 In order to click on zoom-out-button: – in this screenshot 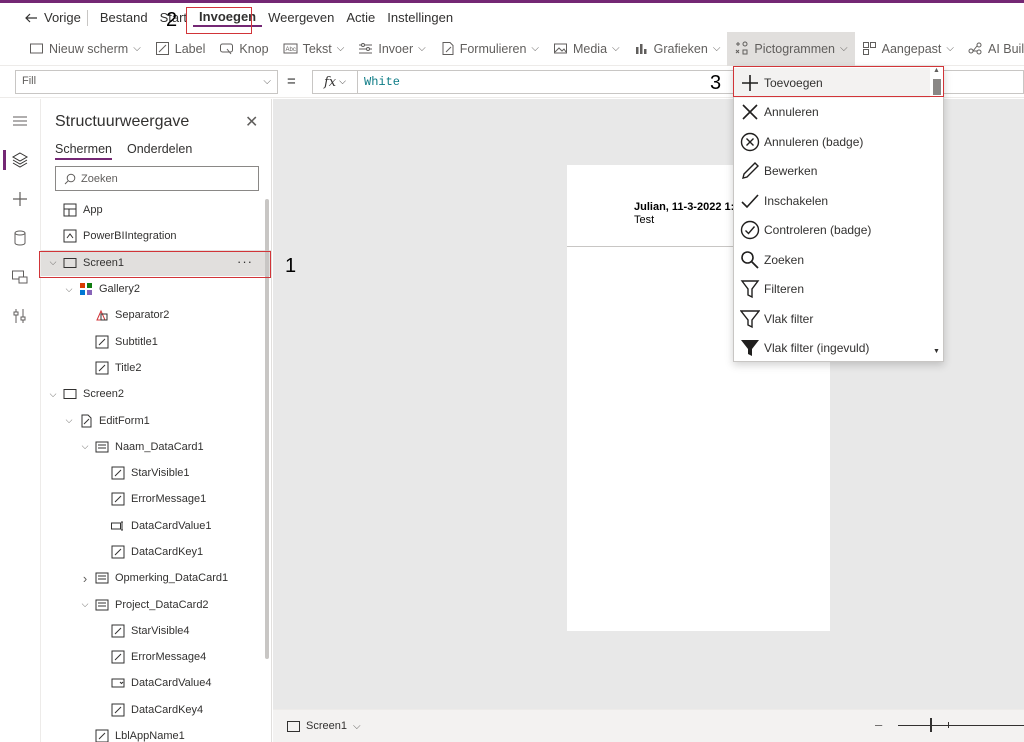, I will do `click(878, 724)`.